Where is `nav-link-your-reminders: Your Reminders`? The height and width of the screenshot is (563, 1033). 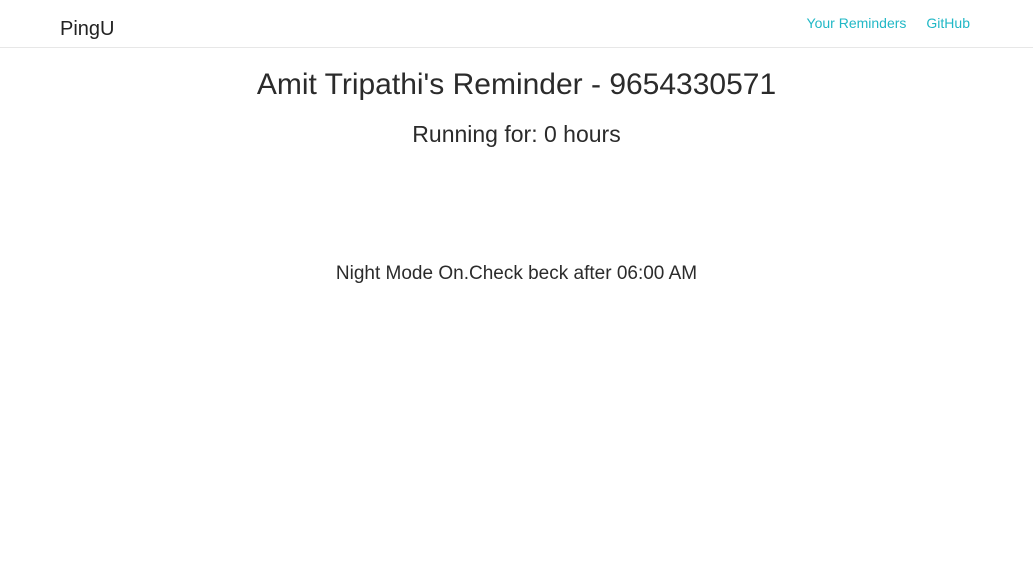 nav-link-your-reminders: Your Reminders is located at coordinates (857, 23).